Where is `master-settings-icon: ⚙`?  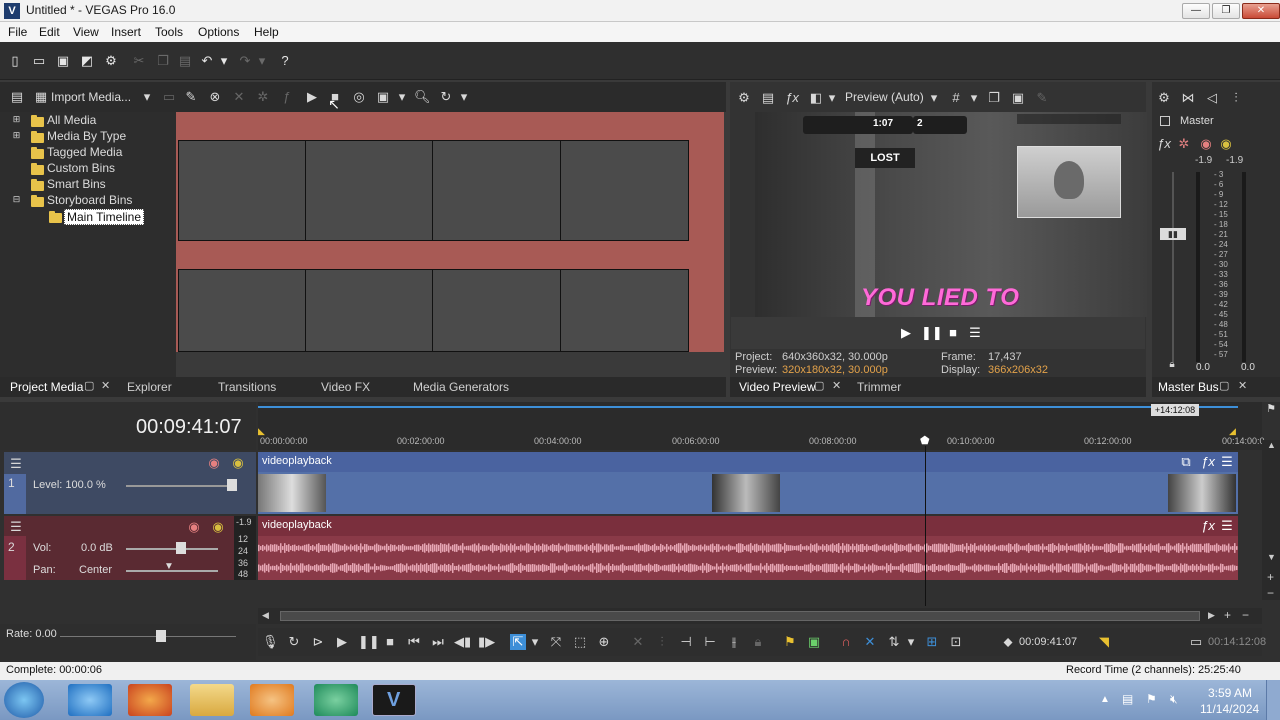 master-settings-icon: ⚙ is located at coordinates (1164, 98).